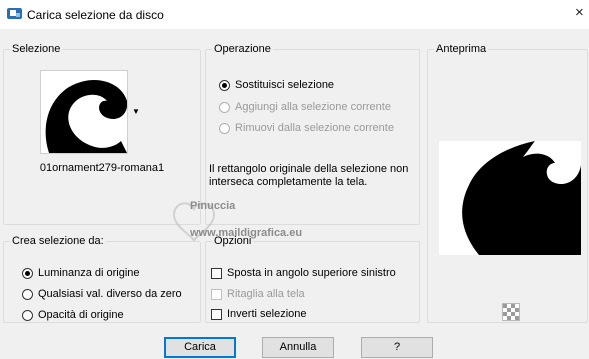 This screenshot has height=359, width=589. What do you see at coordinates (58, 241) in the screenshot?
I see `create-from-legend: Crea selezione da:` at bounding box center [58, 241].